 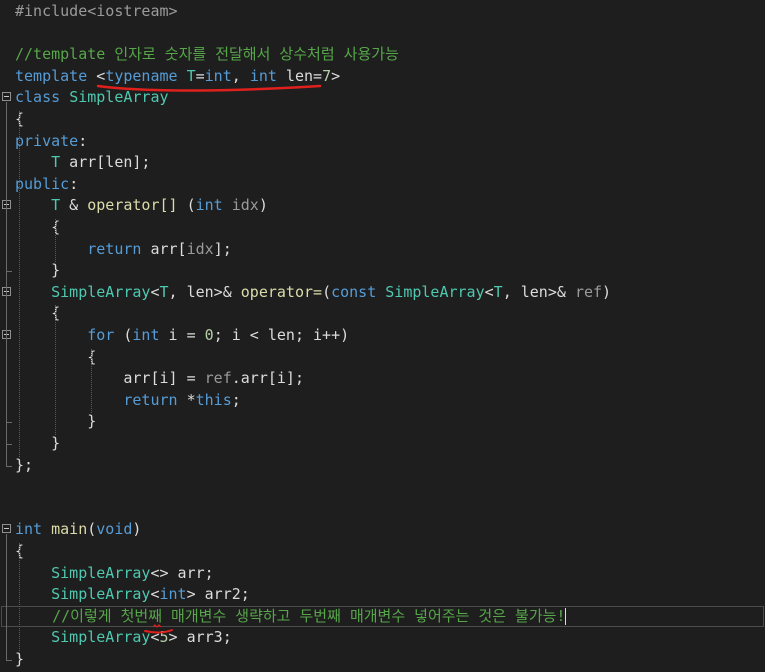 I want to click on code-token: (, so click(x=186, y=205).